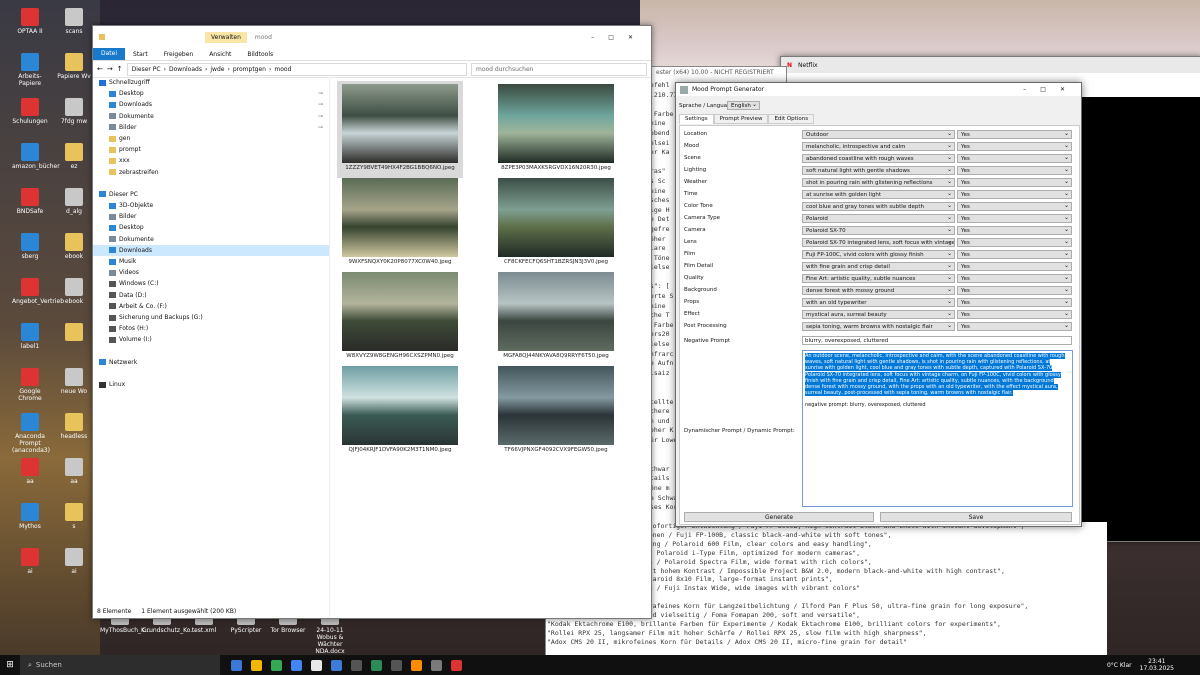 This screenshot has width=1200, height=675. What do you see at coordinates (211, 339) in the screenshot?
I see `nav-item: Volume (I:)` at bounding box center [211, 339].